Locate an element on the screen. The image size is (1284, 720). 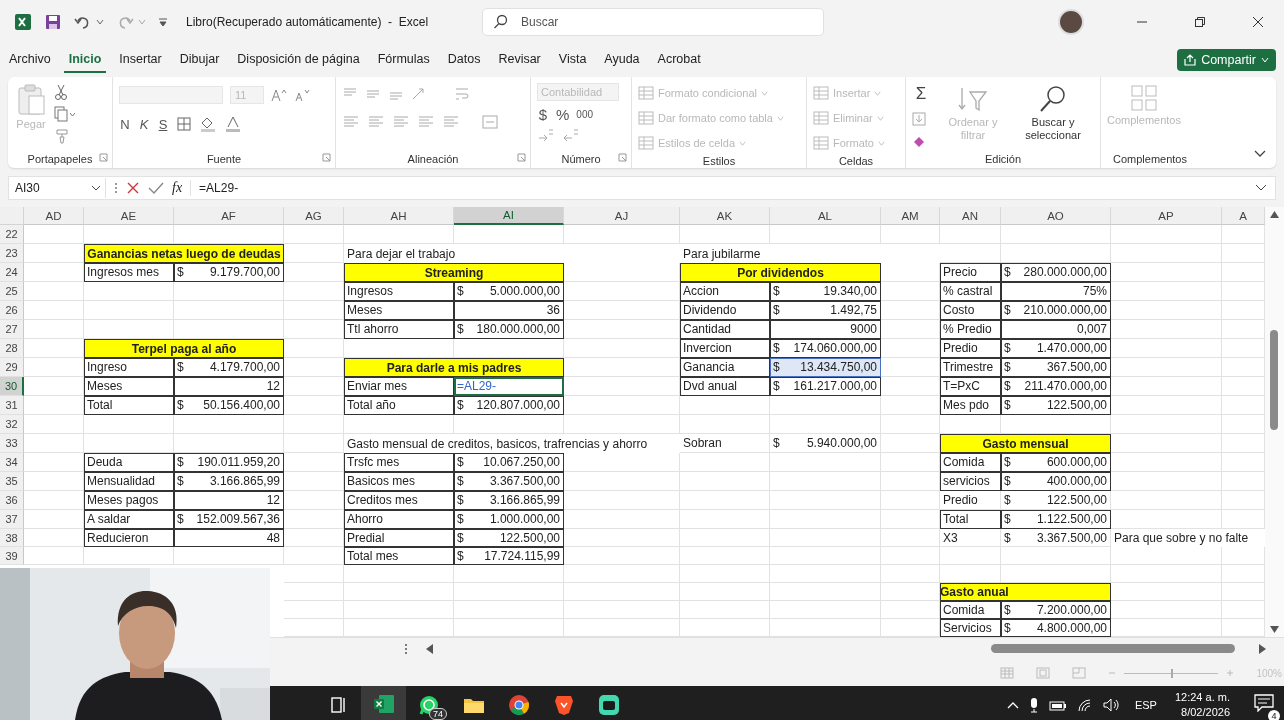
clock-time: 12:24 a. m. is located at coordinates (1202, 697).